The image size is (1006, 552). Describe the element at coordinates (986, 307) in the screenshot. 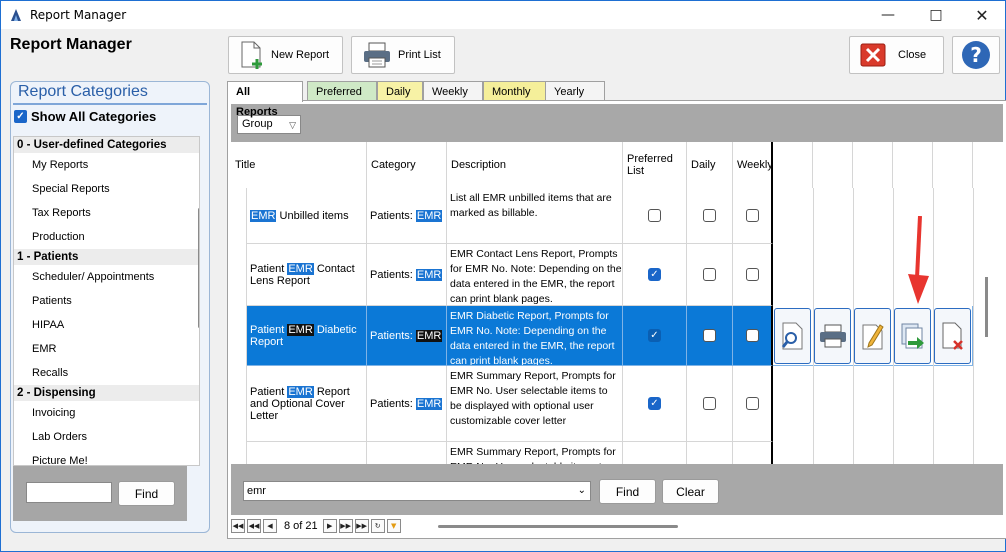

I see `grid-vertical-scrollbar` at that location.